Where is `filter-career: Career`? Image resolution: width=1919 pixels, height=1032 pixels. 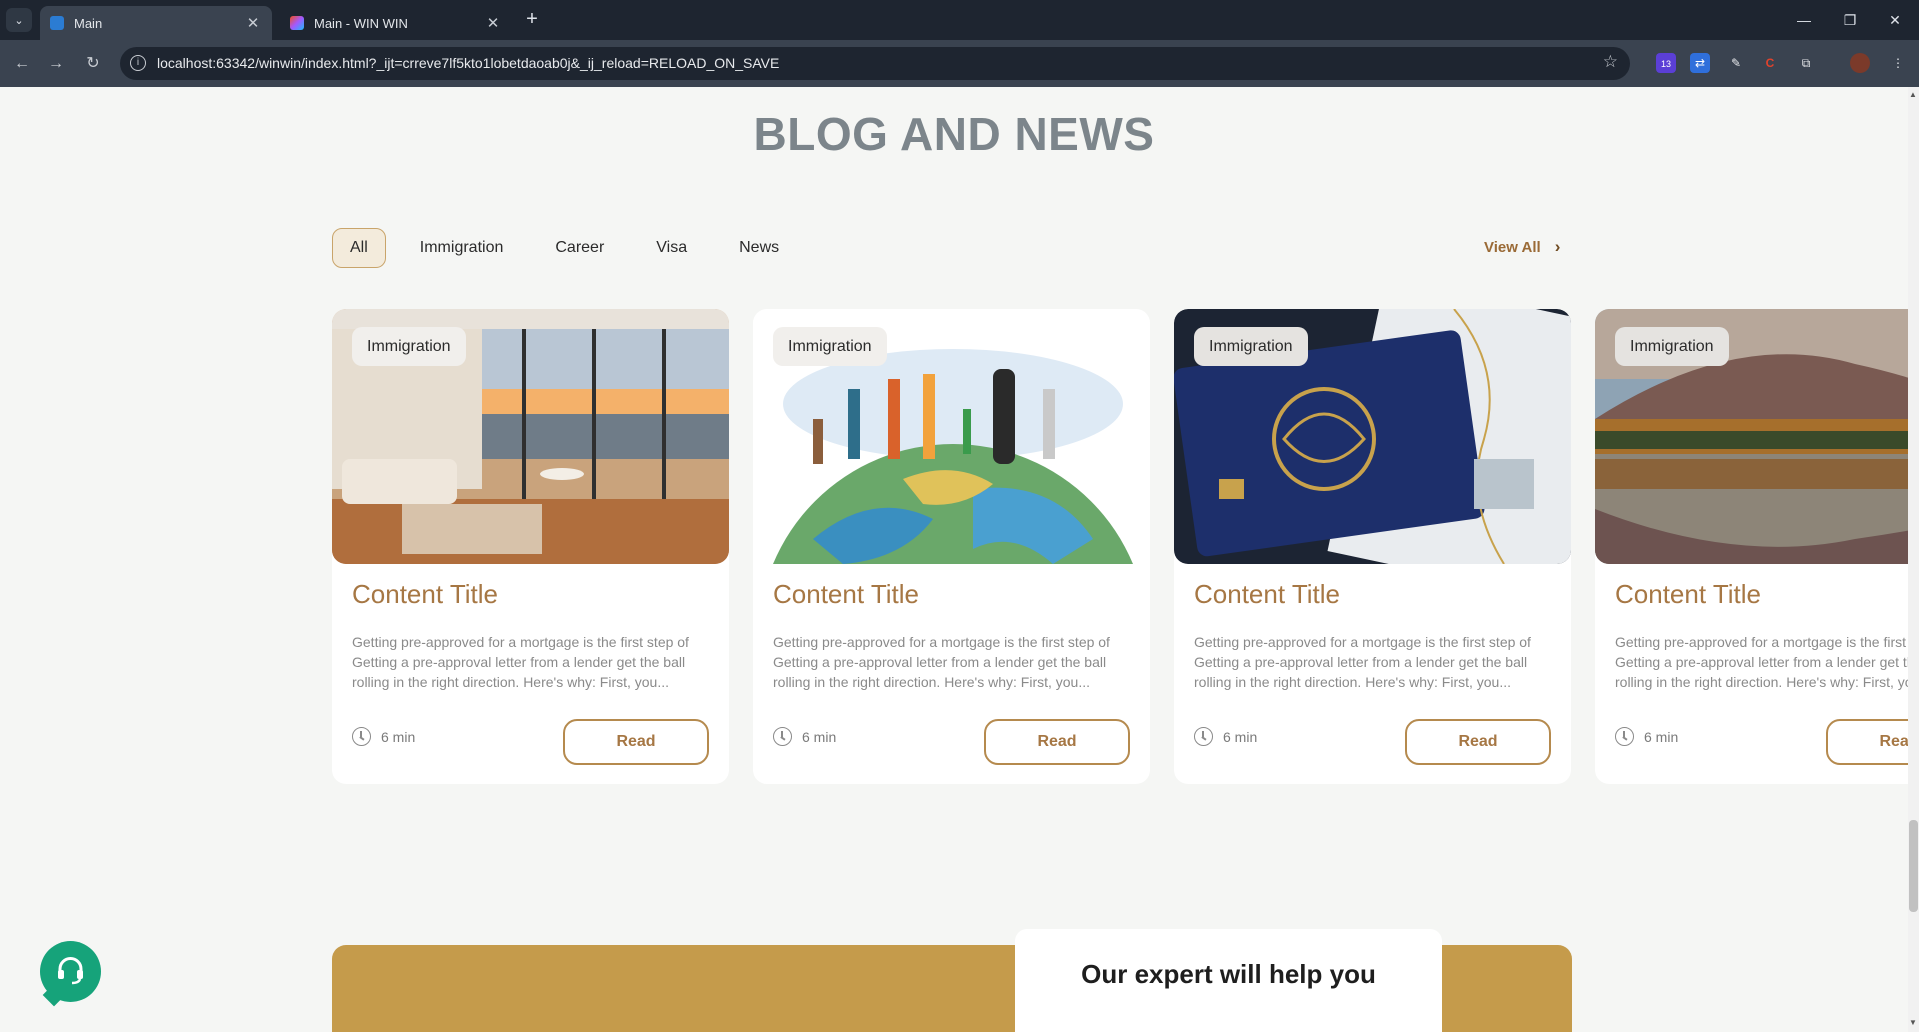
filter-career: Career is located at coordinates (579, 248).